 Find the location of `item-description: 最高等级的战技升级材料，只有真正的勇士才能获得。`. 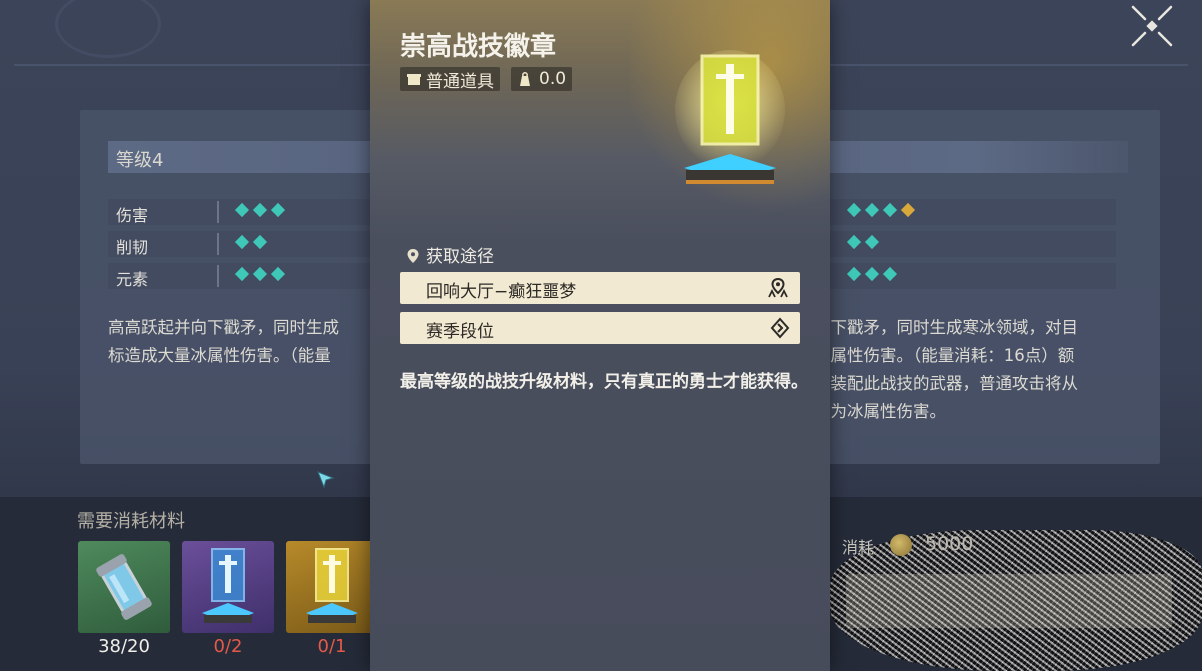

item-description: 最高等级的战技升级材料，只有真正的勇士才能获得。 is located at coordinates (604, 382).